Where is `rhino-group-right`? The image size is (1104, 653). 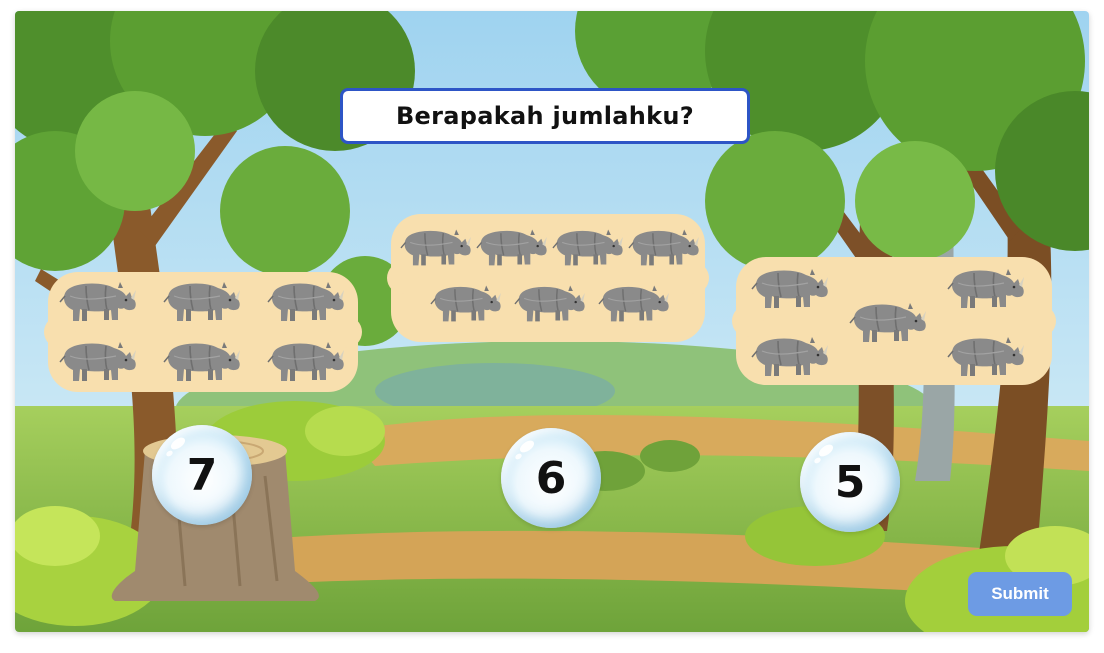
rhino-group-right is located at coordinates (894, 321).